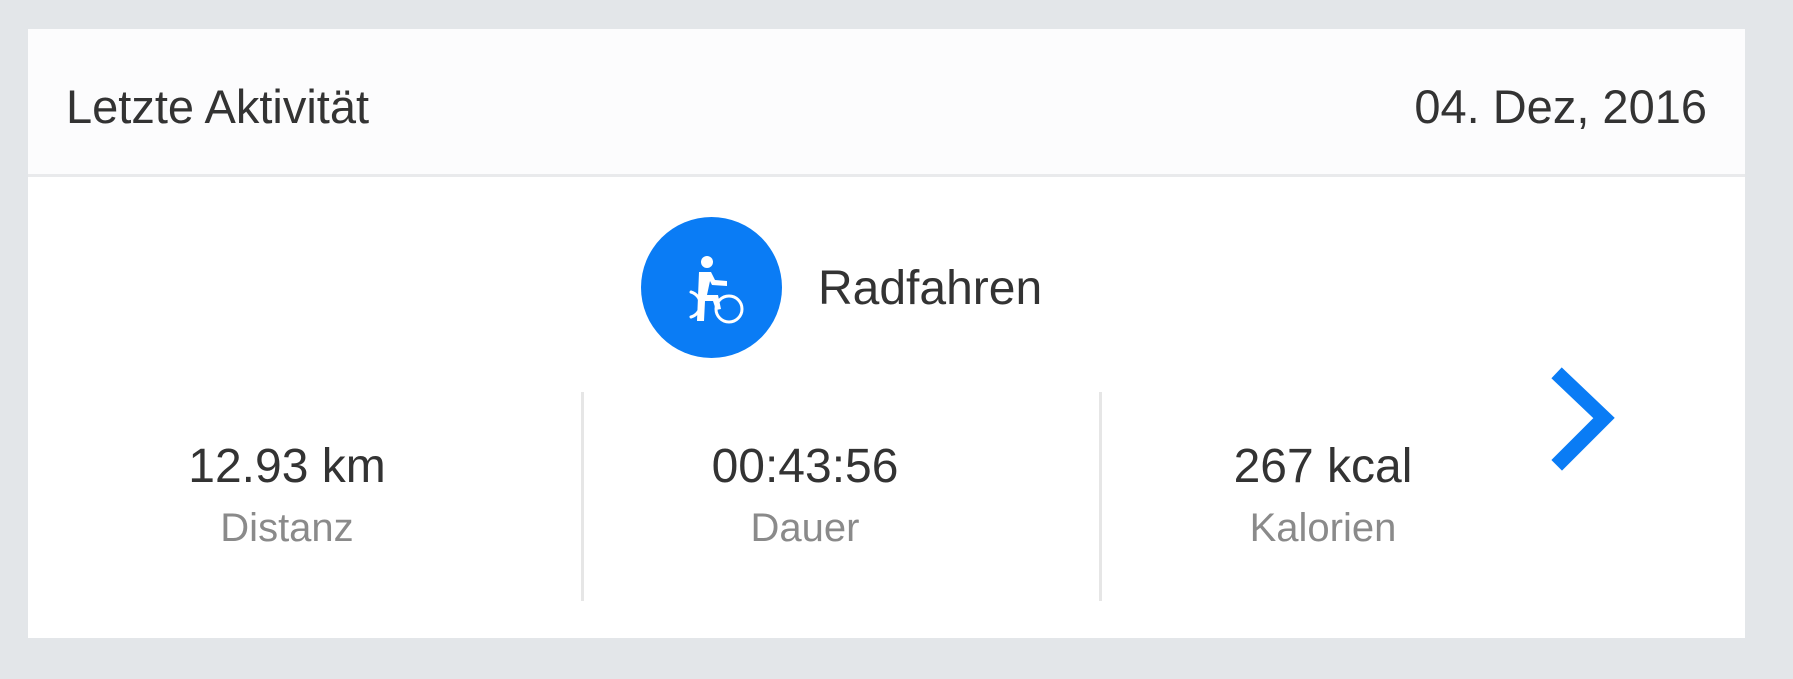  Describe the element at coordinates (1323, 466) in the screenshot. I see `stat-value: 267 kcal` at that location.